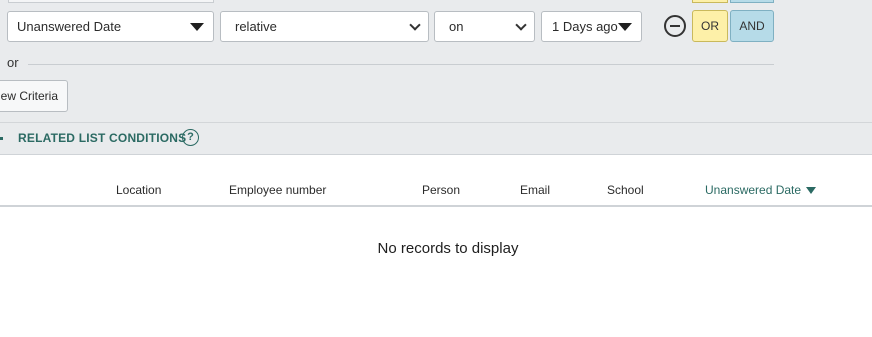 The image size is (872, 337). I want to click on mode-select-value: relative, so click(256, 26).